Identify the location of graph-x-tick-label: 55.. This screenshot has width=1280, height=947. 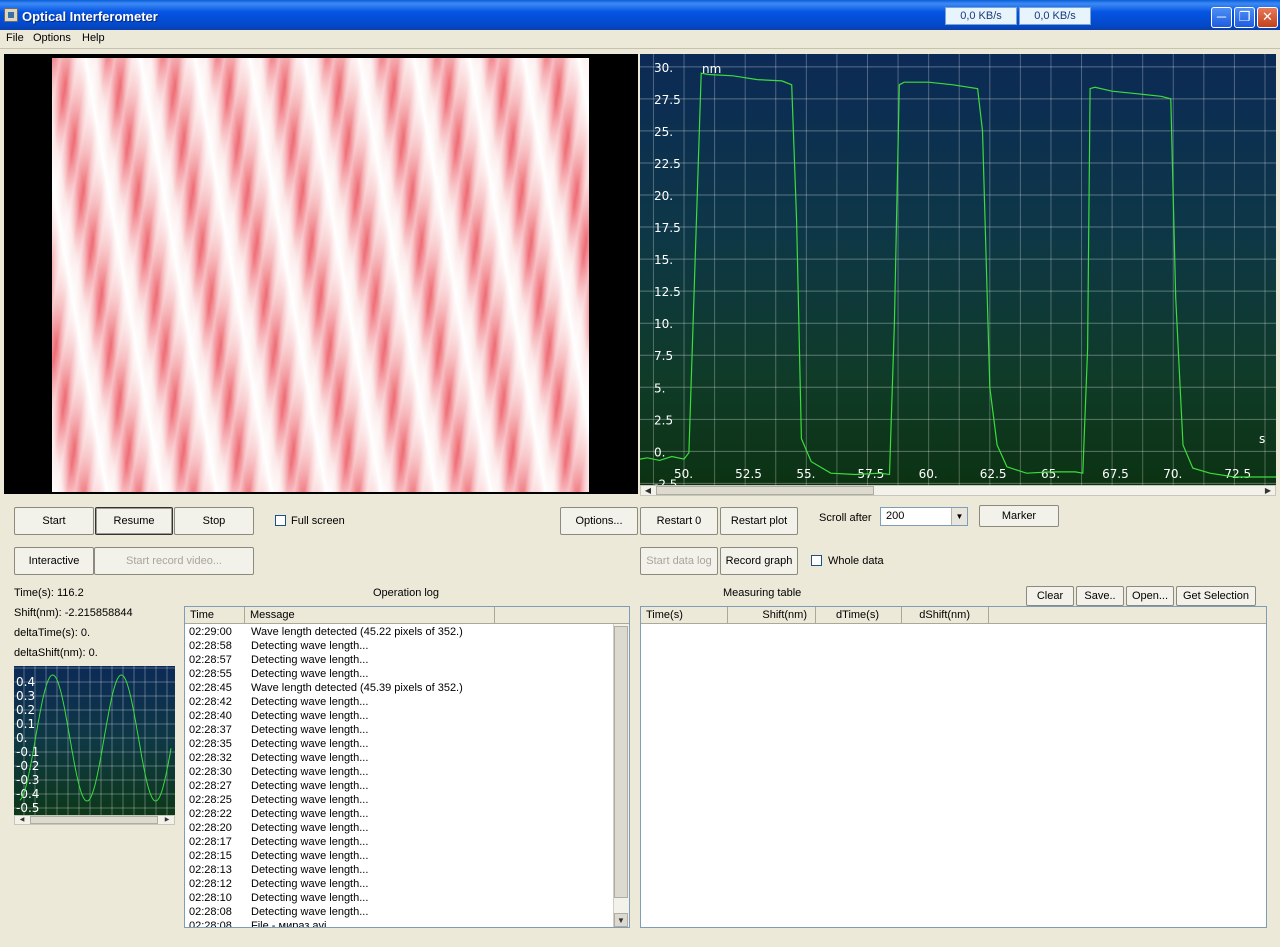
(805, 474).